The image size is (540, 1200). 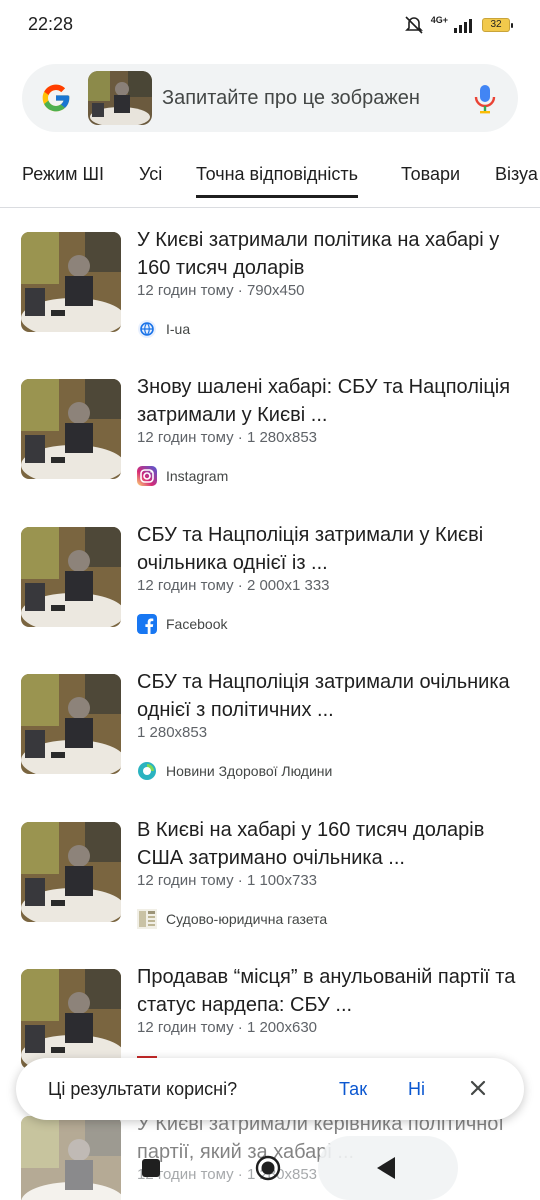 I want to click on result-source: Судово-юридична газета, so click(x=232, y=919).